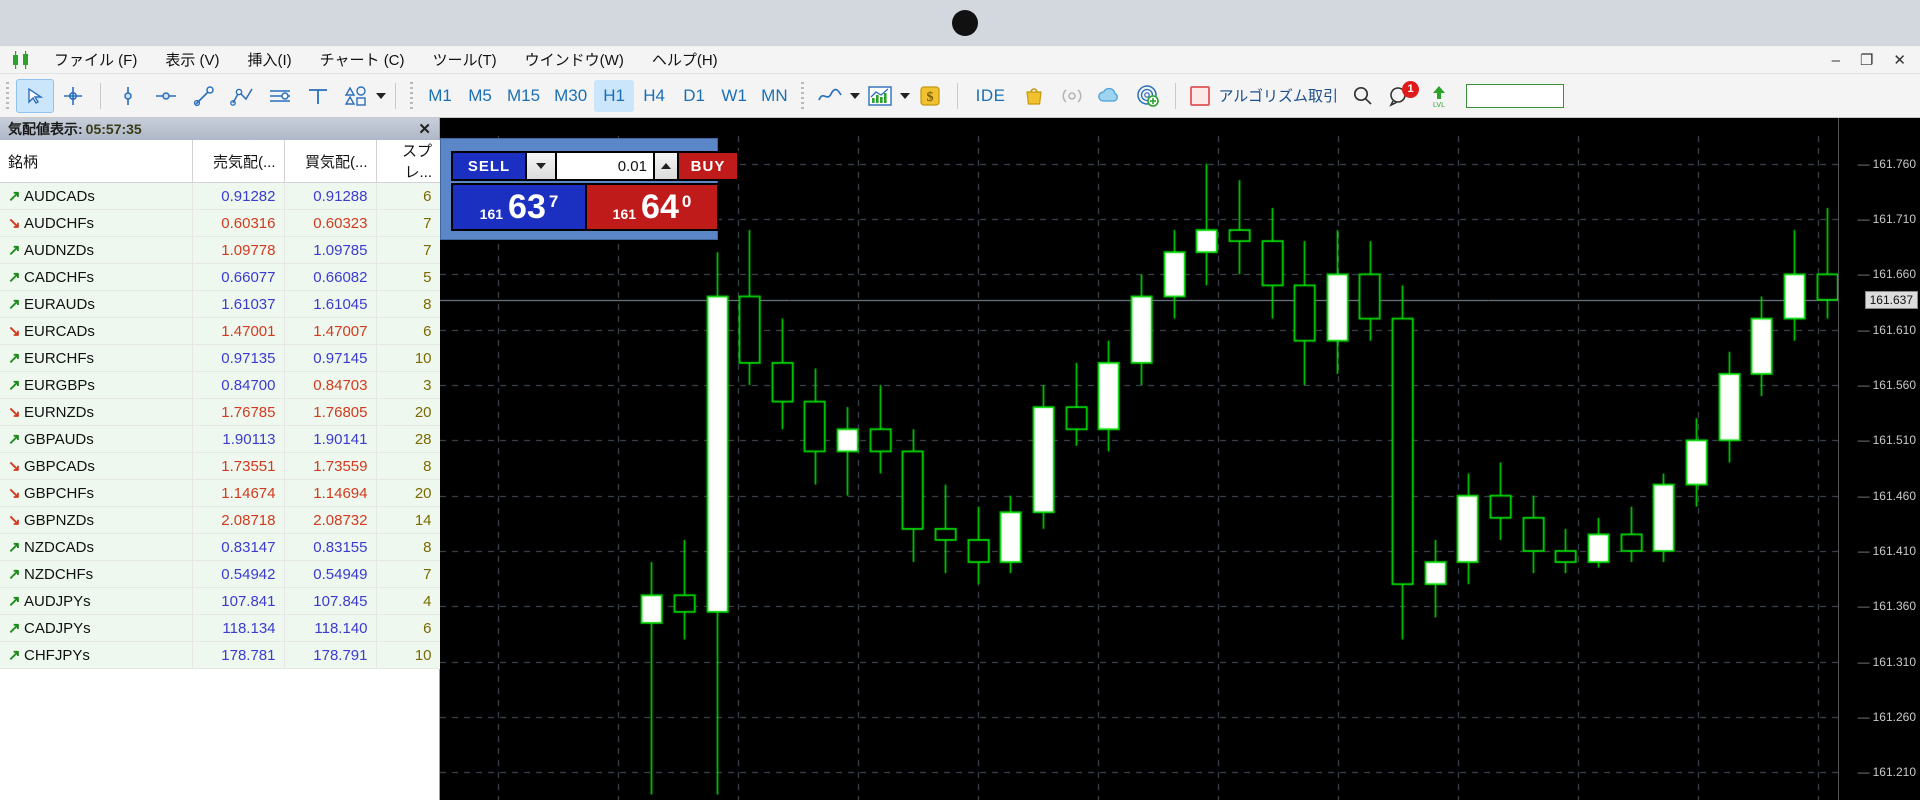 Image resolution: width=1920 pixels, height=800 pixels. I want to click on menu-file: ファイル (F), so click(95, 59).